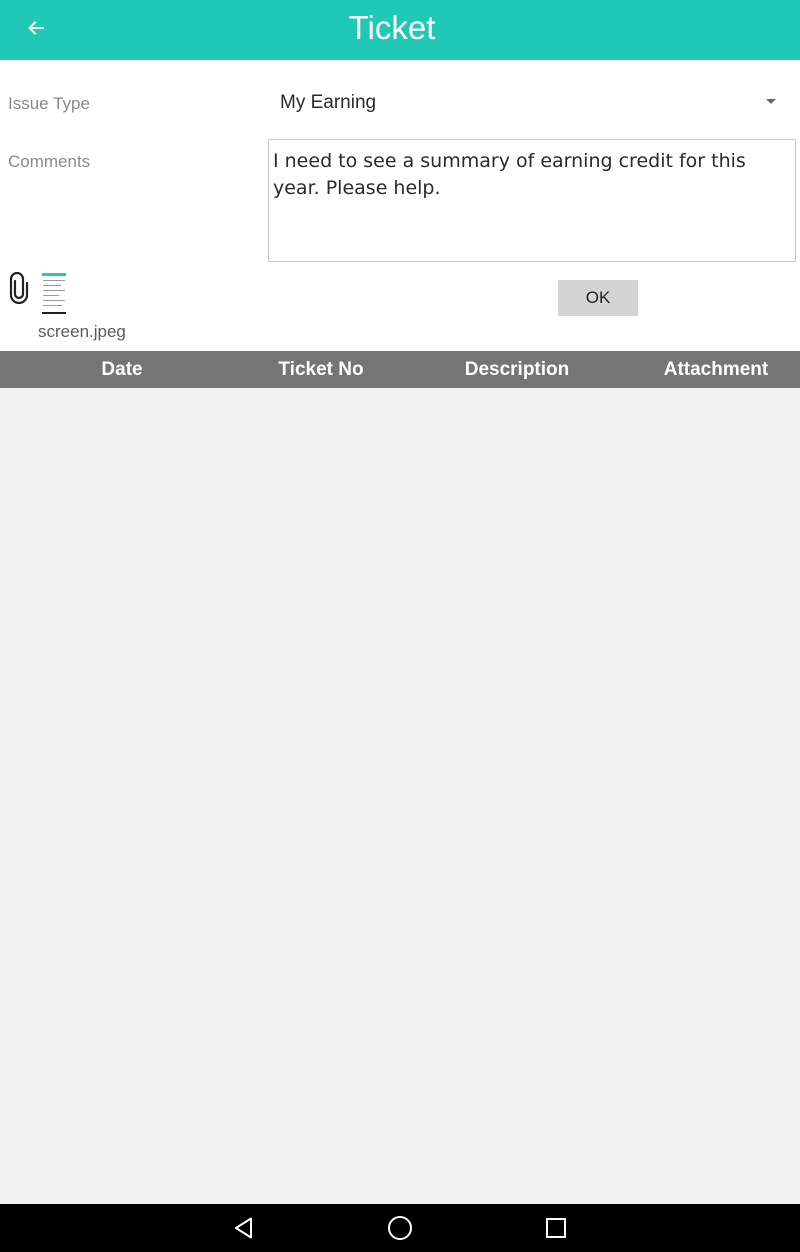 The image size is (800, 1252). Describe the element at coordinates (392, 27) in the screenshot. I see `page-title: Ticket` at that location.